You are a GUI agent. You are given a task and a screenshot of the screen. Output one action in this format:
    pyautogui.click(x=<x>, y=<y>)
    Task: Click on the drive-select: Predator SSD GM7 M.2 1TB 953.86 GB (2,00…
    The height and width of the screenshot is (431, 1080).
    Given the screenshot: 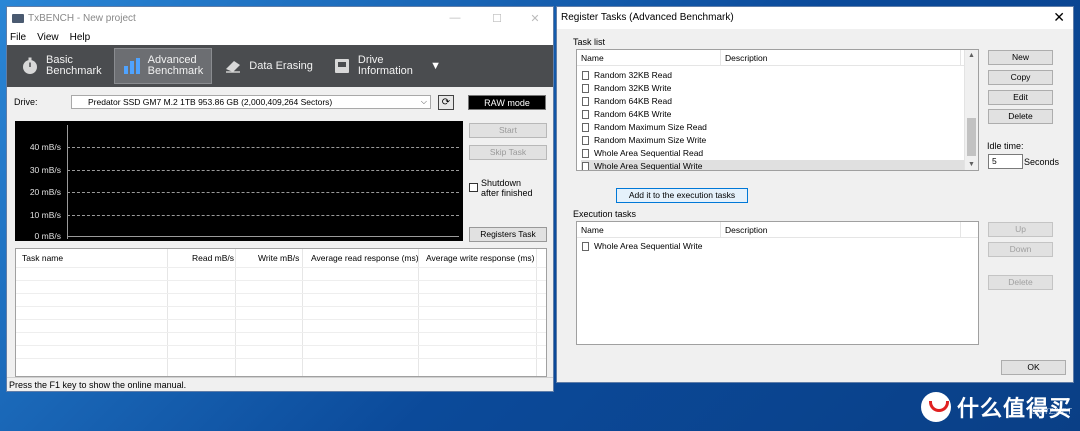 What is the action you would take?
    pyautogui.click(x=251, y=102)
    